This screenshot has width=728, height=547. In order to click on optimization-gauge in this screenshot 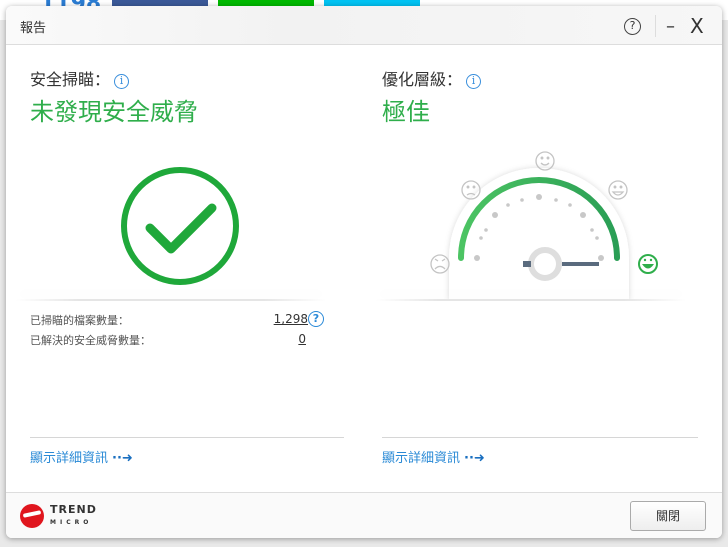, I will do `click(544, 225)`.